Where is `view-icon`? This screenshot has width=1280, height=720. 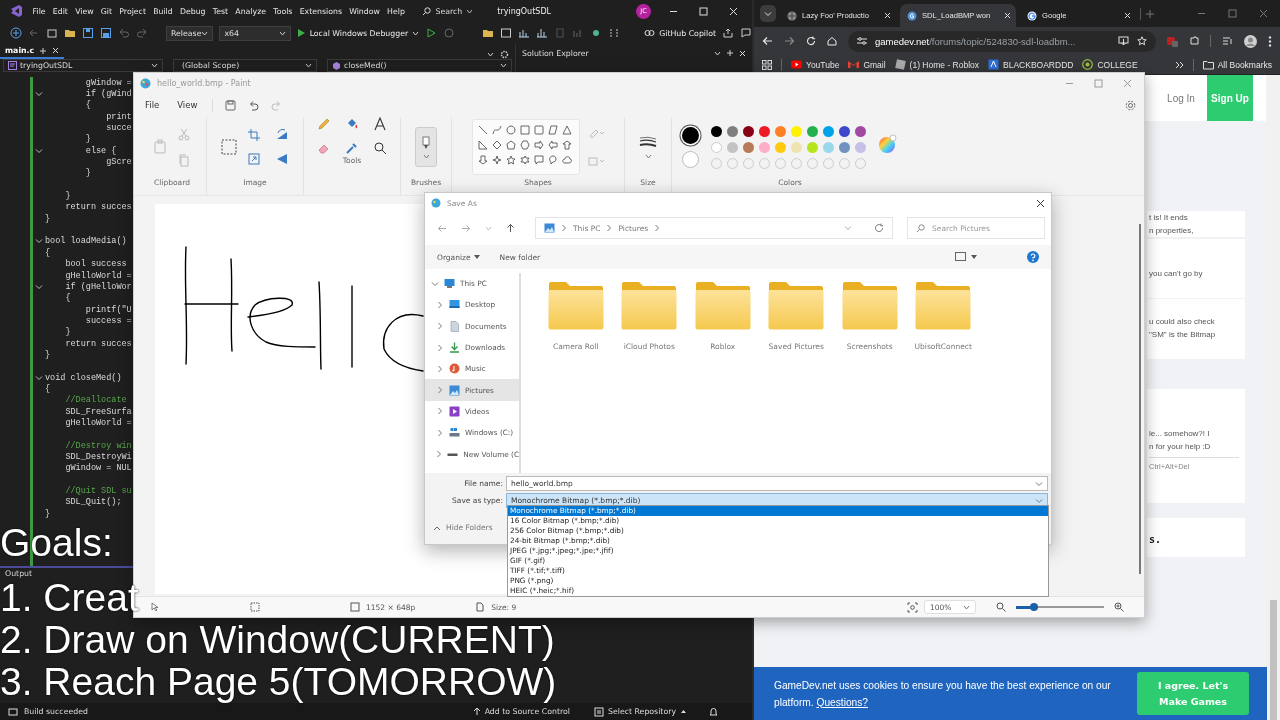 view-icon is located at coordinates (960, 257).